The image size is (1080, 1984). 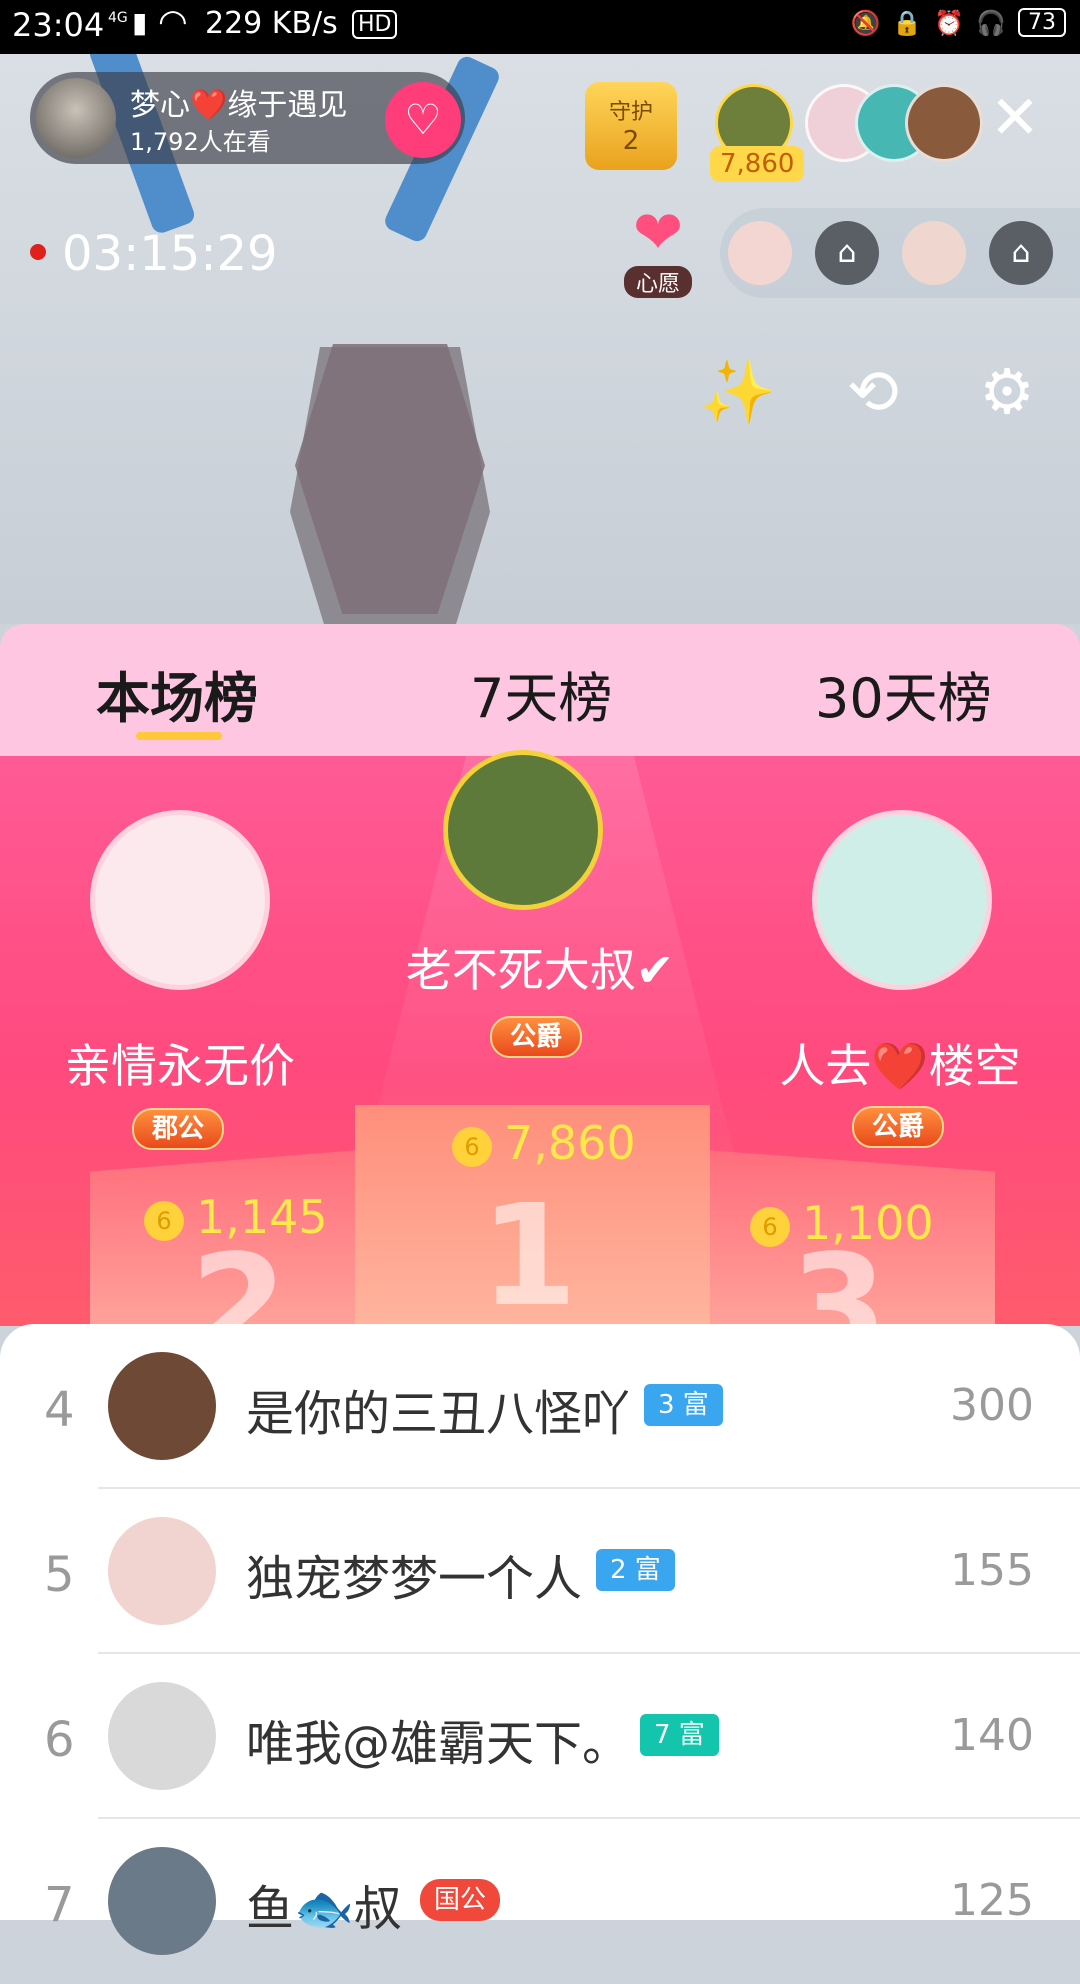 I want to click on podium-number-1: 1, so click(x=529, y=1256).